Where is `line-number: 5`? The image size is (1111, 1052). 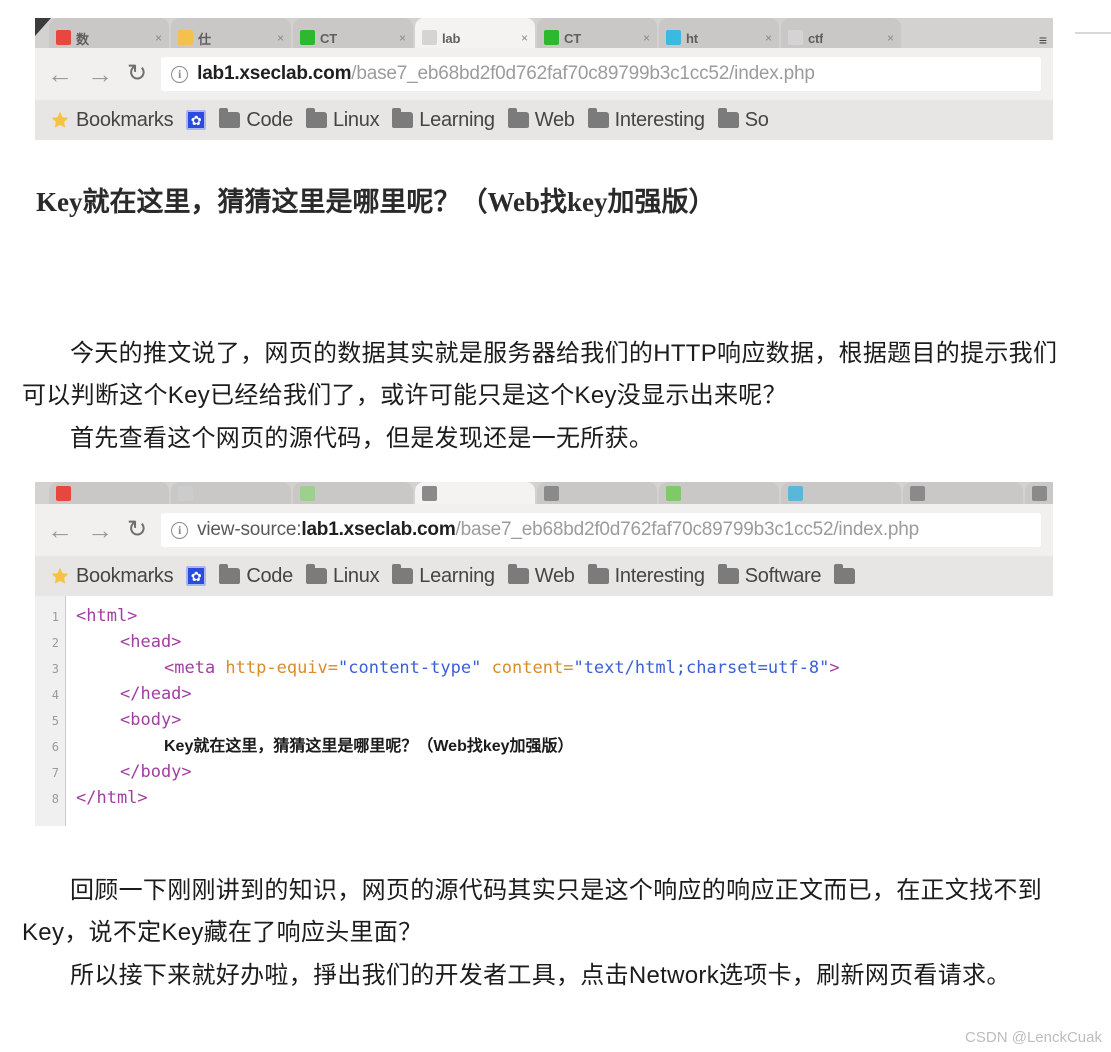
line-number: 5 is located at coordinates (55, 721).